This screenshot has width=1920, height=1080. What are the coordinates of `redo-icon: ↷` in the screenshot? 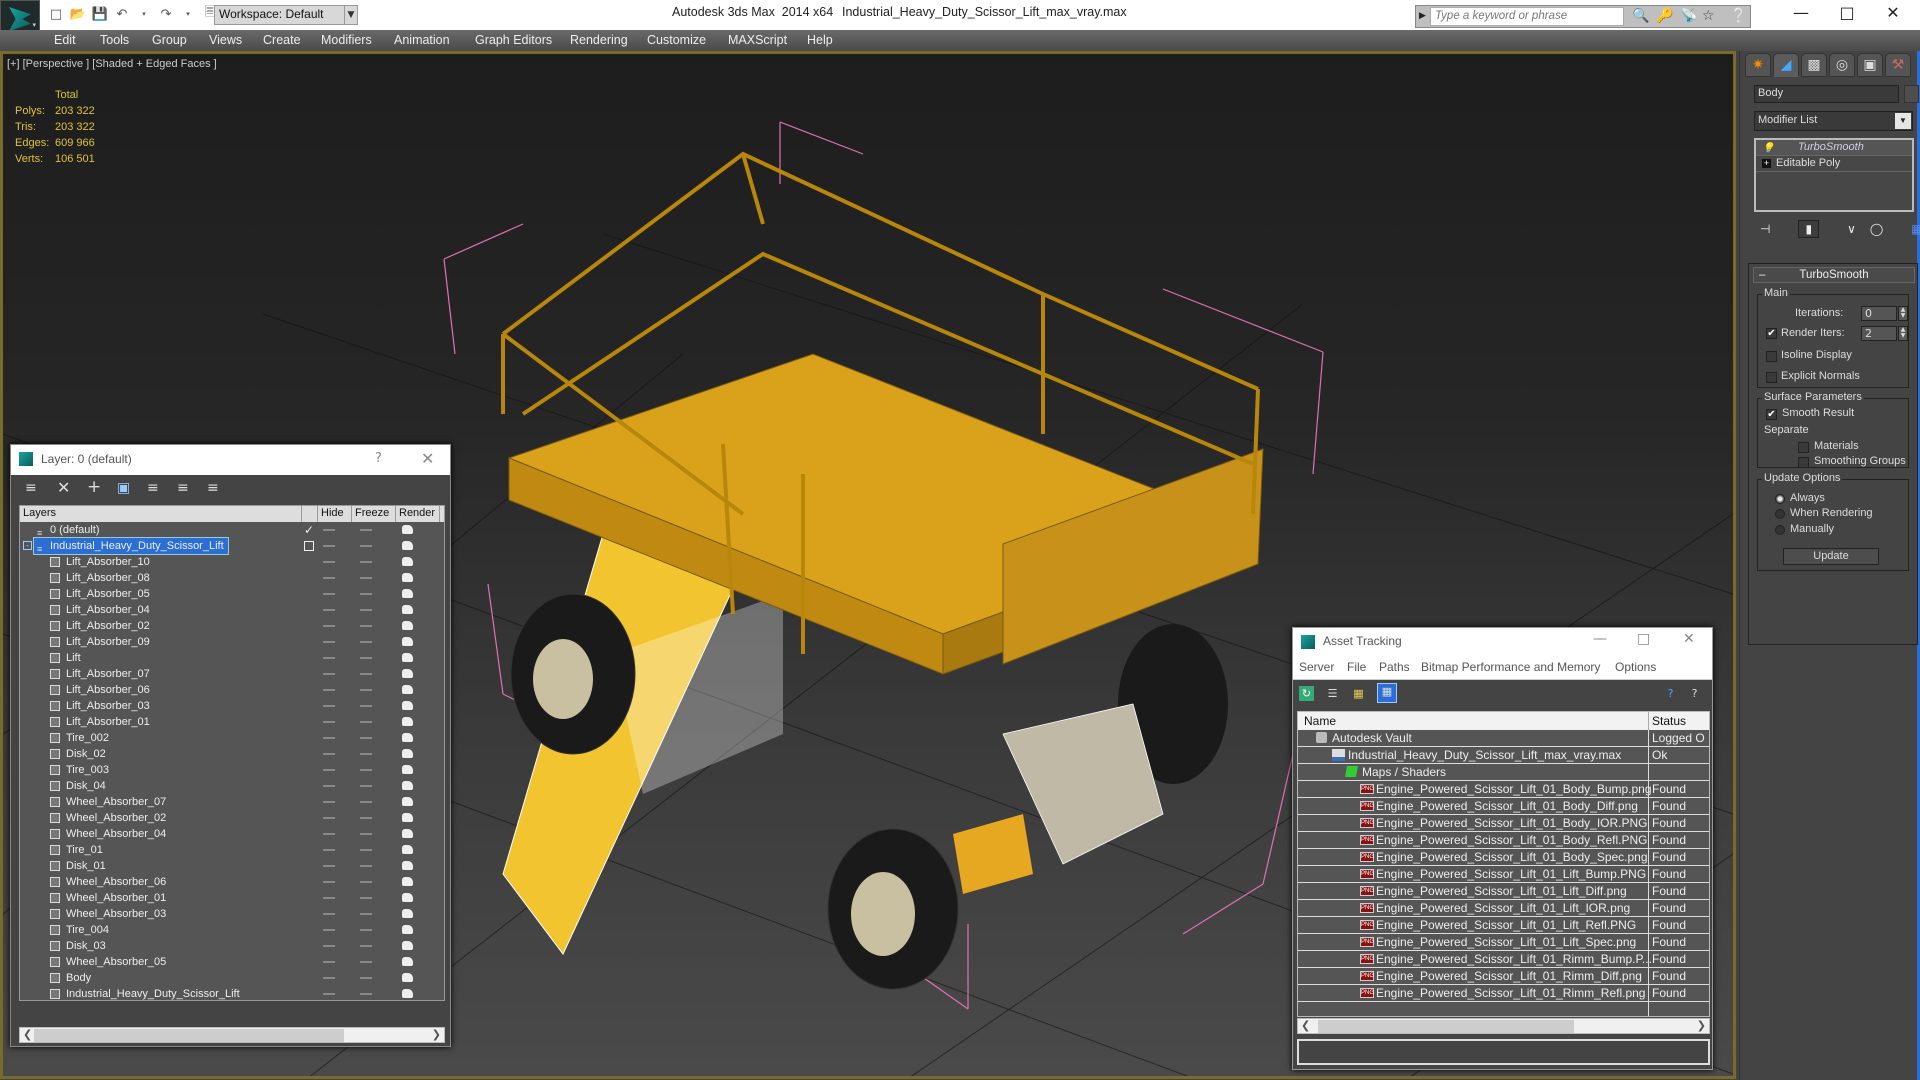 It's located at (166, 14).